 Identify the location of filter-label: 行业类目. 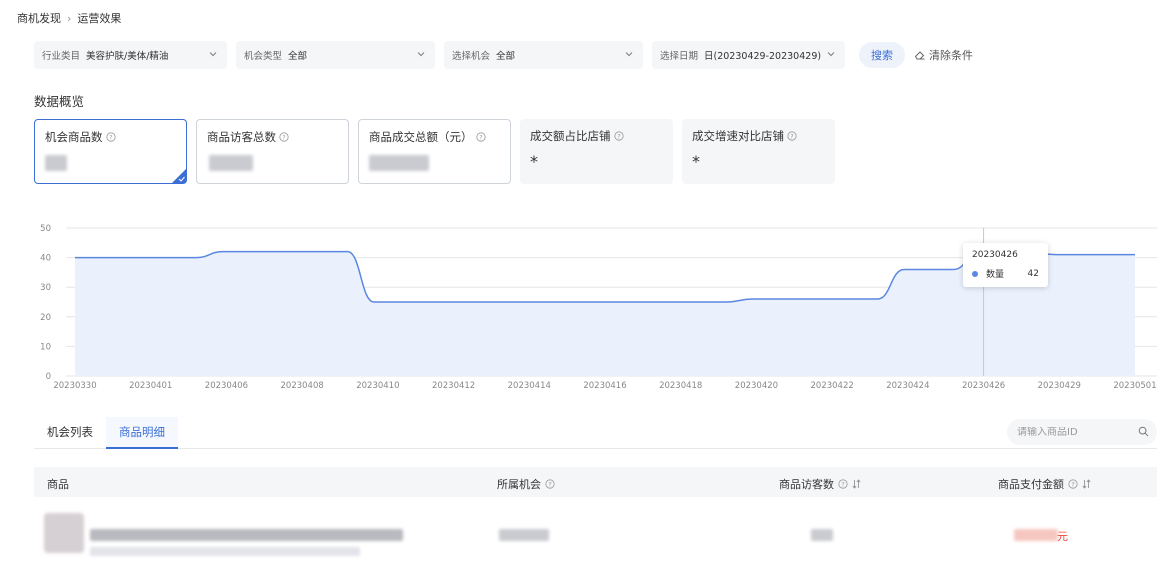
(61, 56).